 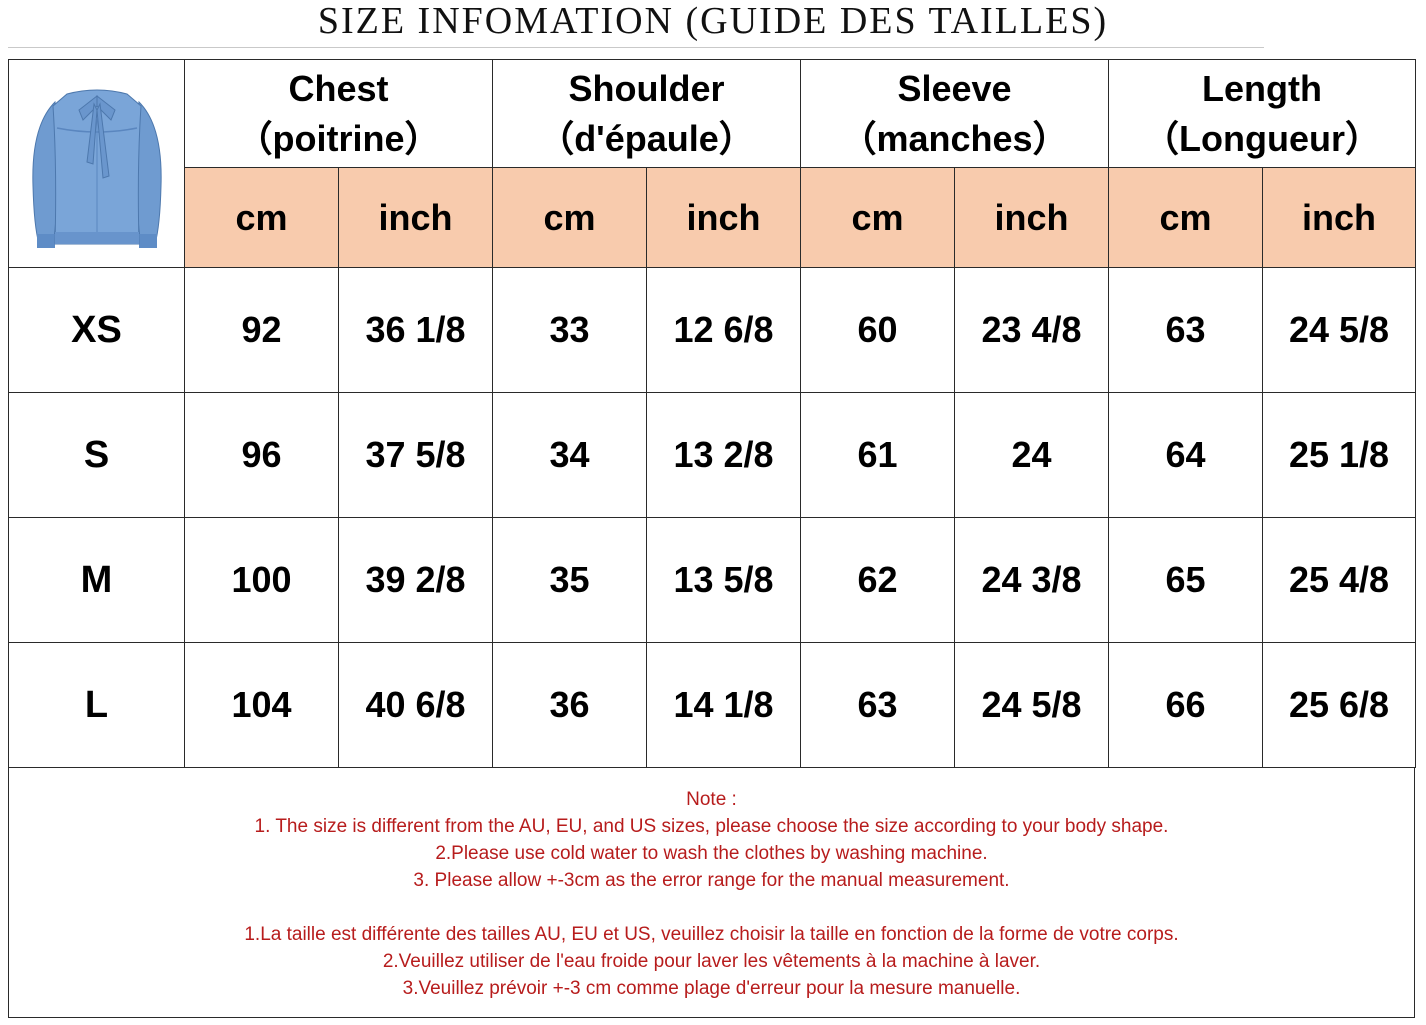 What do you see at coordinates (646, 113) in the screenshot?
I see `header-shoulder: Shoulder （d'épaule）` at bounding box center [646, 113].